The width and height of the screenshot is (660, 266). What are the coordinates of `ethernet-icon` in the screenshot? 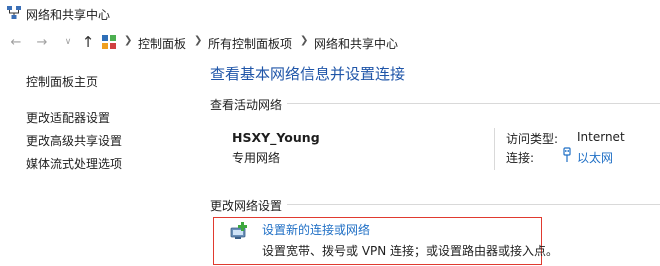 It's located at (567, 155).